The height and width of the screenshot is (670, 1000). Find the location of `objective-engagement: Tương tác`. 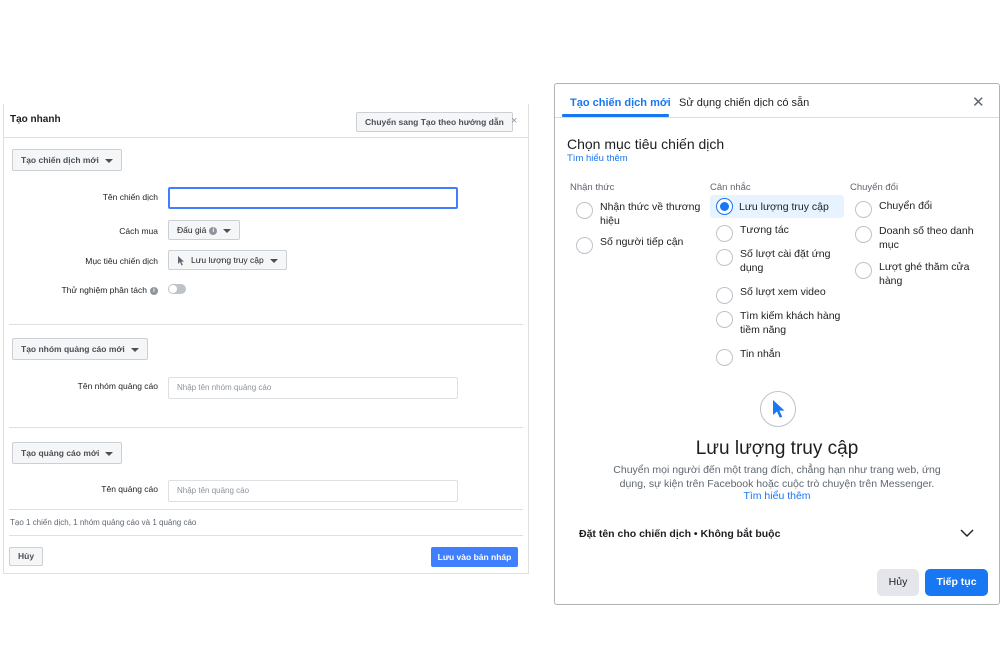

objective-engagement: Tương tác is located at coordinates (781, 233).